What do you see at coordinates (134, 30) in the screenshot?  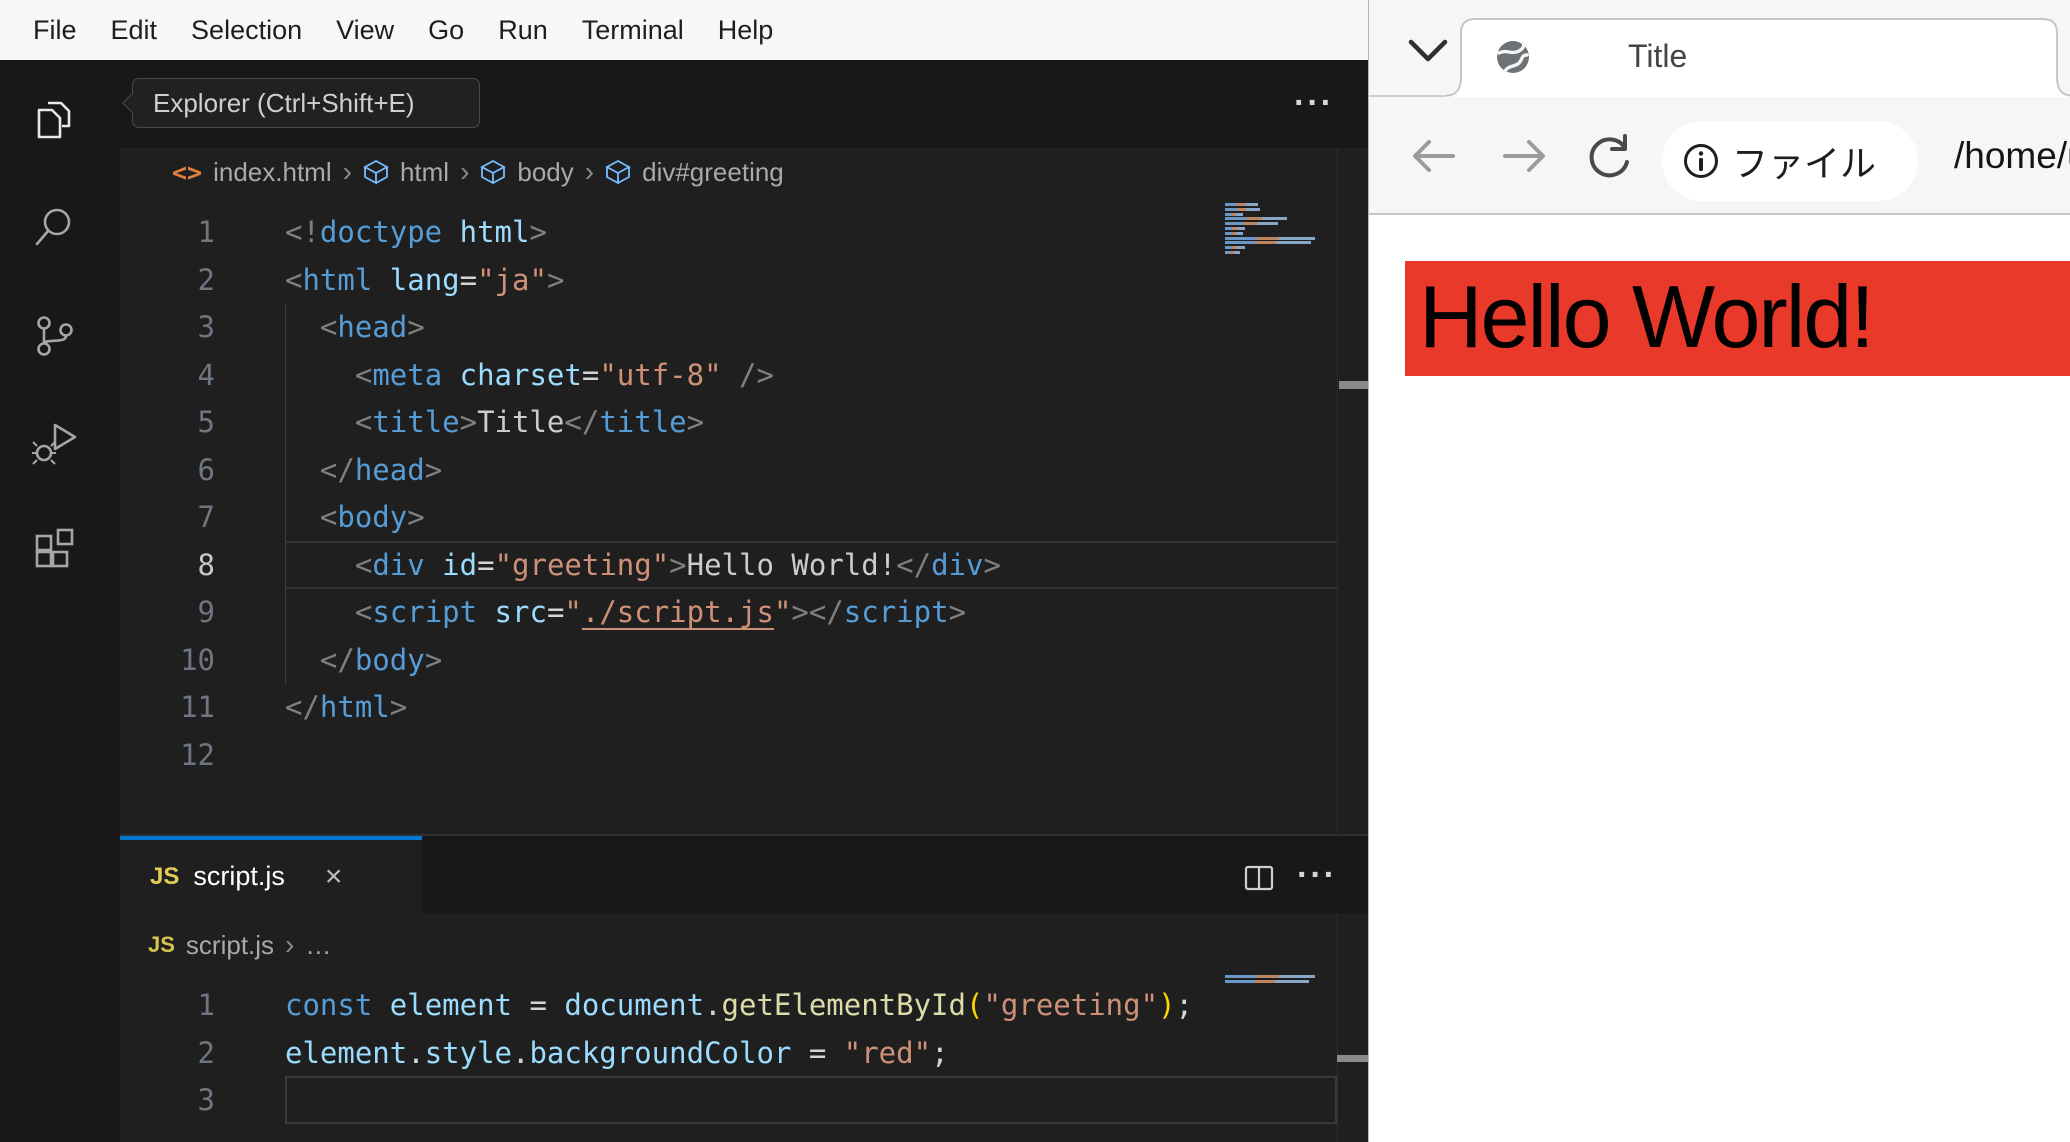 I see `menu-edit: Edit` at bounding box center [134, 30].